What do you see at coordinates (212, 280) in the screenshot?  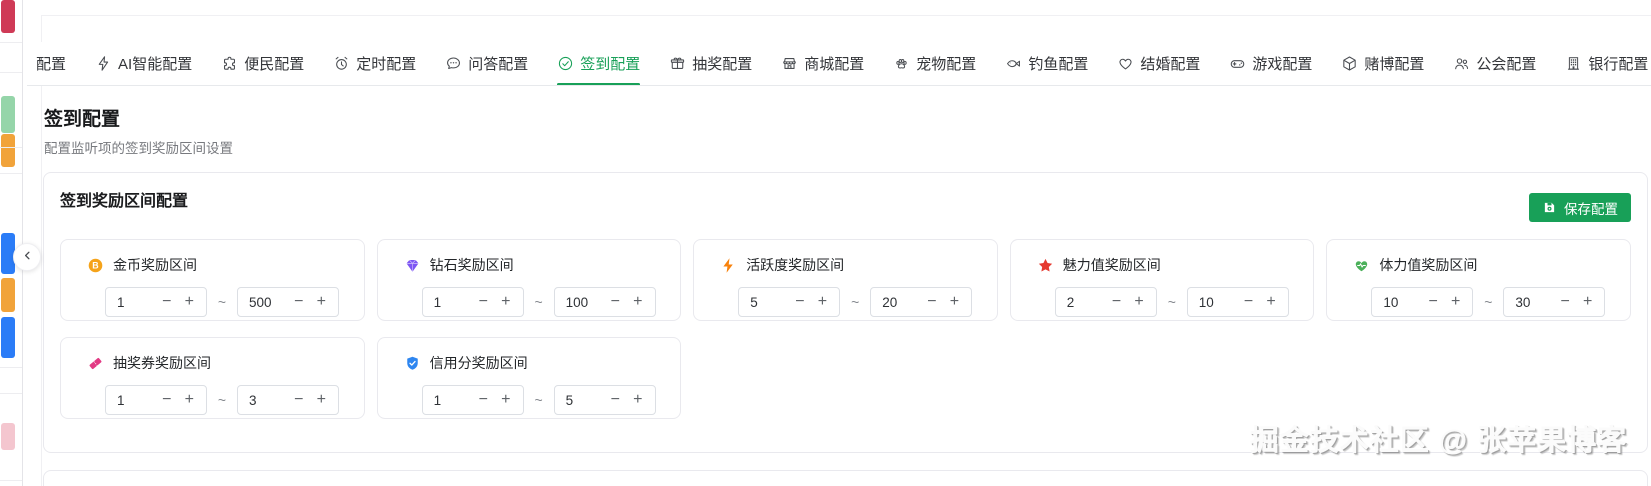 I see `reward-card-gold-coin: B金币奖励区间−+~−+` at bounding box center [212, 280].